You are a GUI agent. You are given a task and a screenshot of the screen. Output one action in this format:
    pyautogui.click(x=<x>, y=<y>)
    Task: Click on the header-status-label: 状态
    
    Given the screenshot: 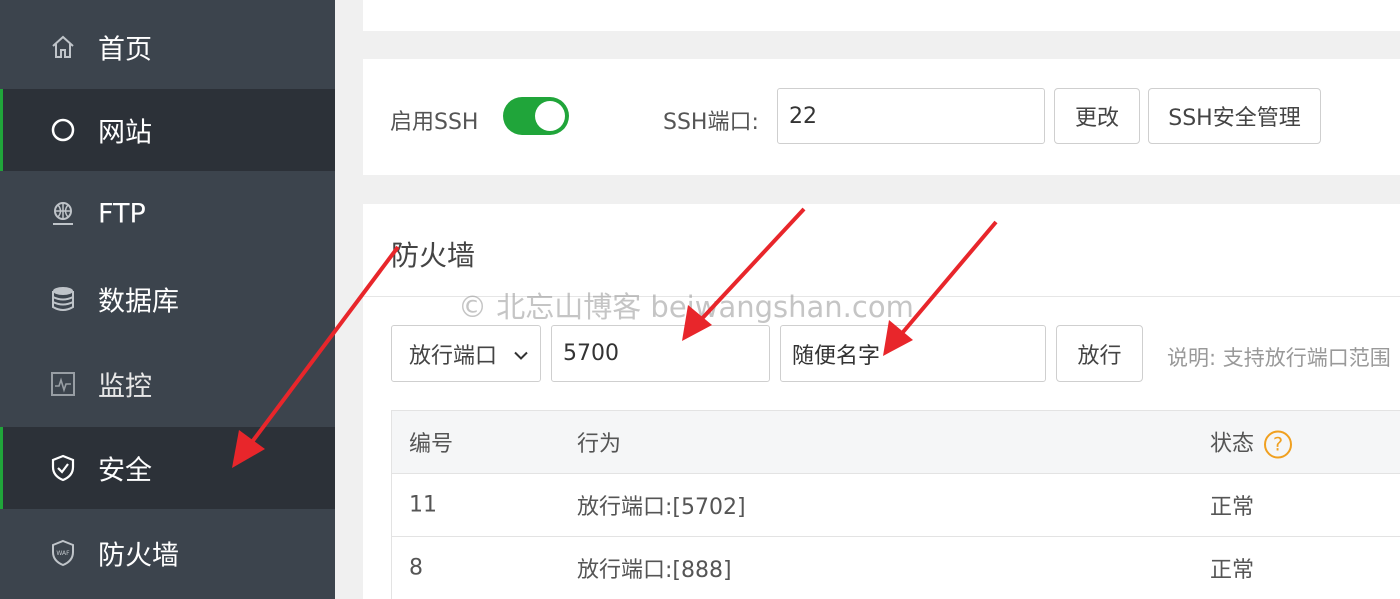 What is the action you would take?
    pyautogui.click(x=1232, y=444)
    